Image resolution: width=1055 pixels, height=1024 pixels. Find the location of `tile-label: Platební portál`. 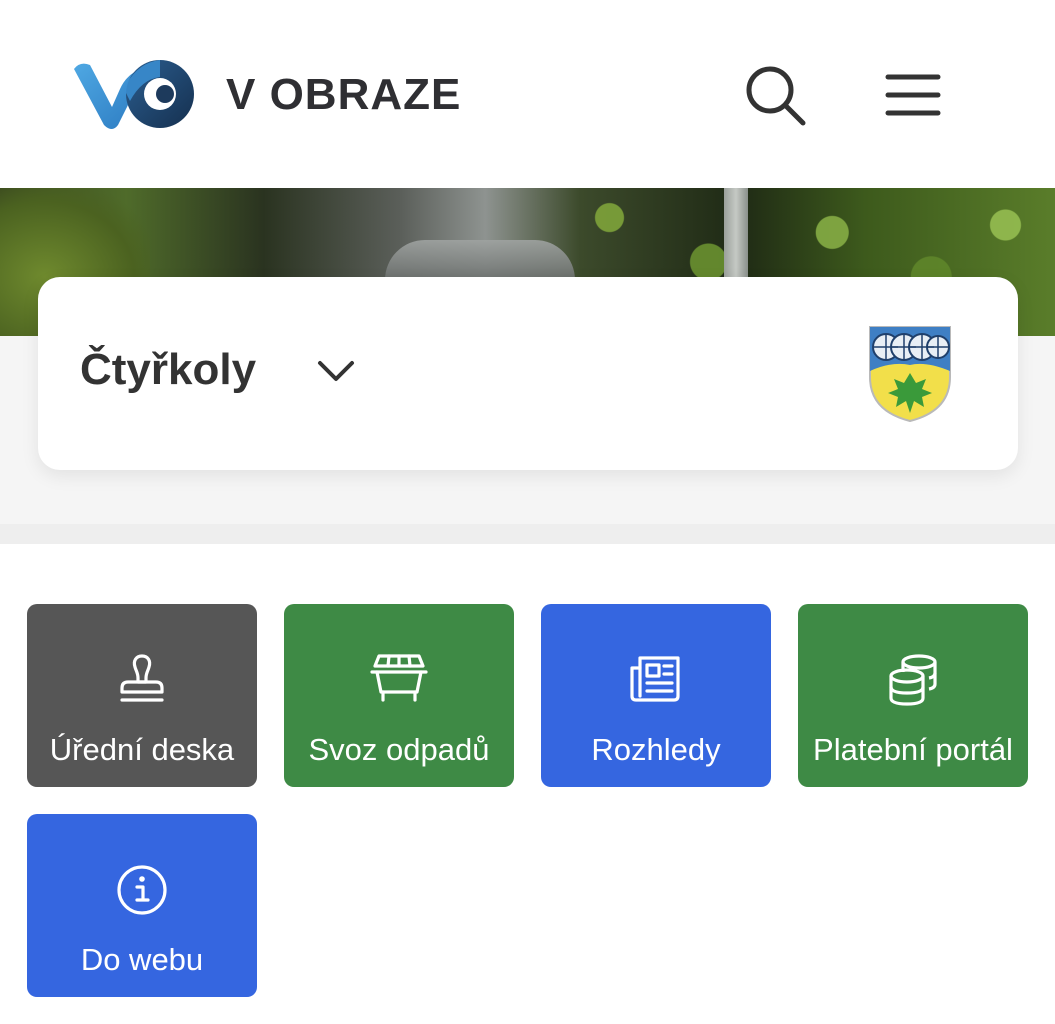

tile-label: Platební portál is located at coordinates (913, 749).